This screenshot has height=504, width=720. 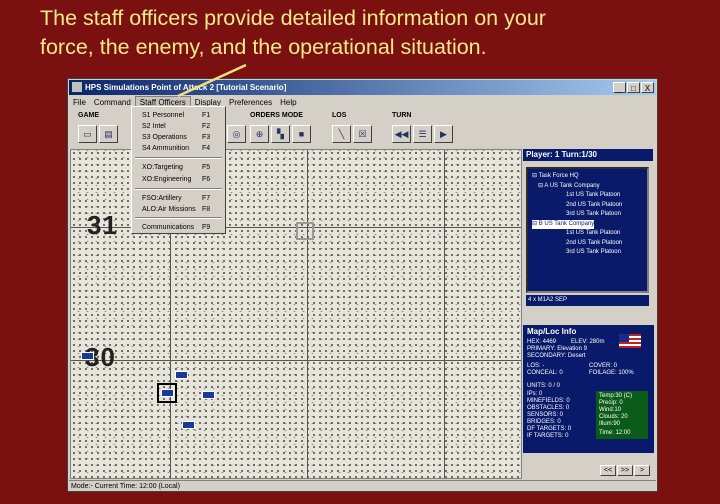 I want to click on temp-value: Temp:30 (C), so click(x=616, y=396).